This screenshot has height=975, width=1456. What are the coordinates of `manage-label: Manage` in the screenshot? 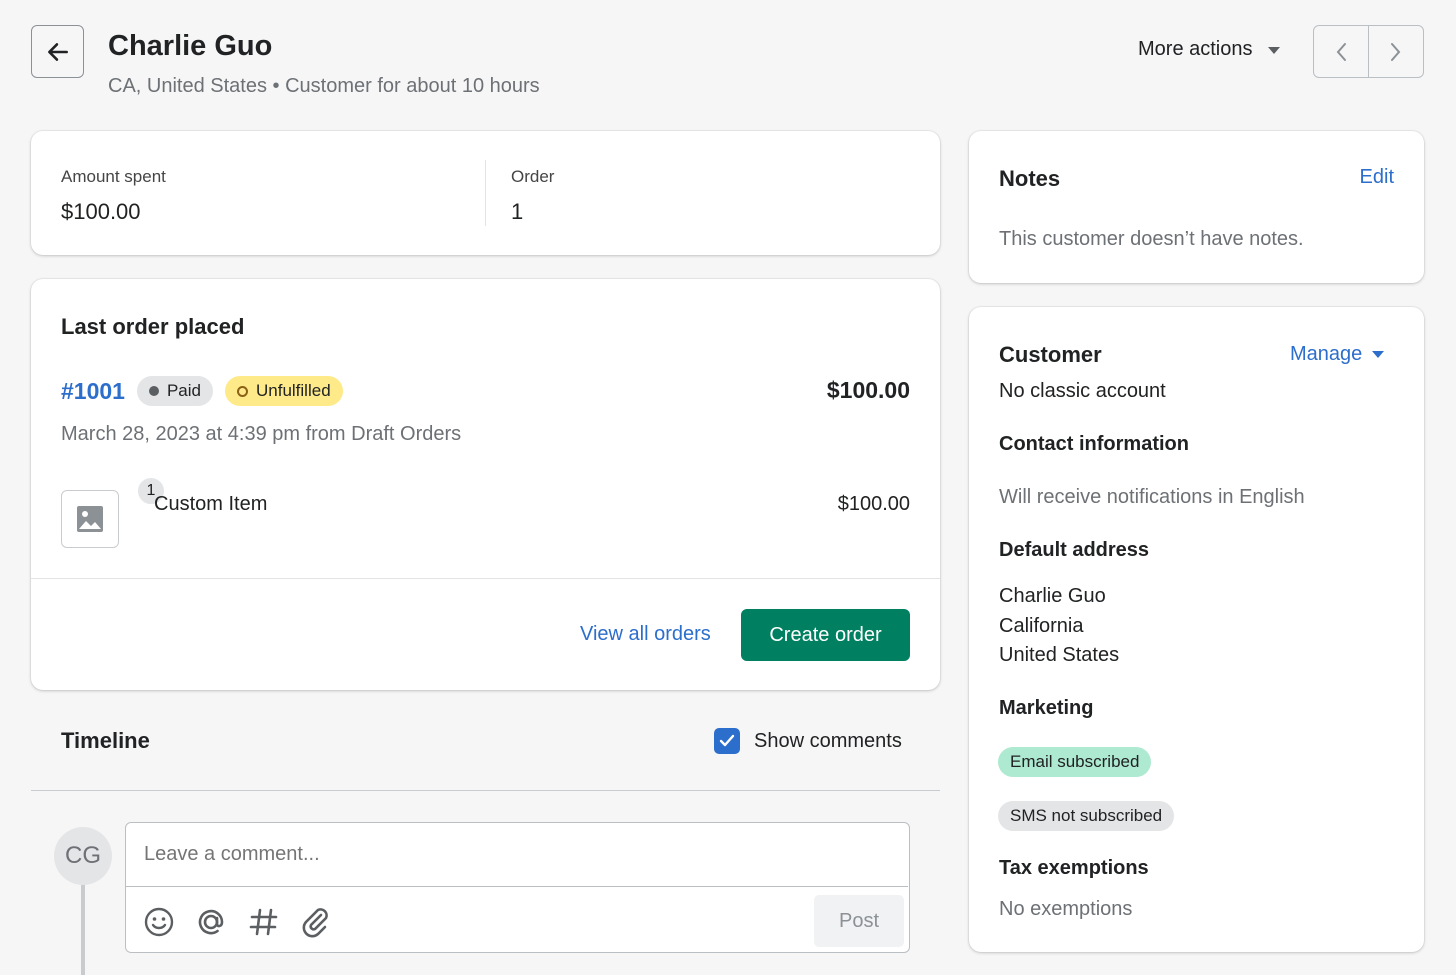 It's located at (1326, 354).